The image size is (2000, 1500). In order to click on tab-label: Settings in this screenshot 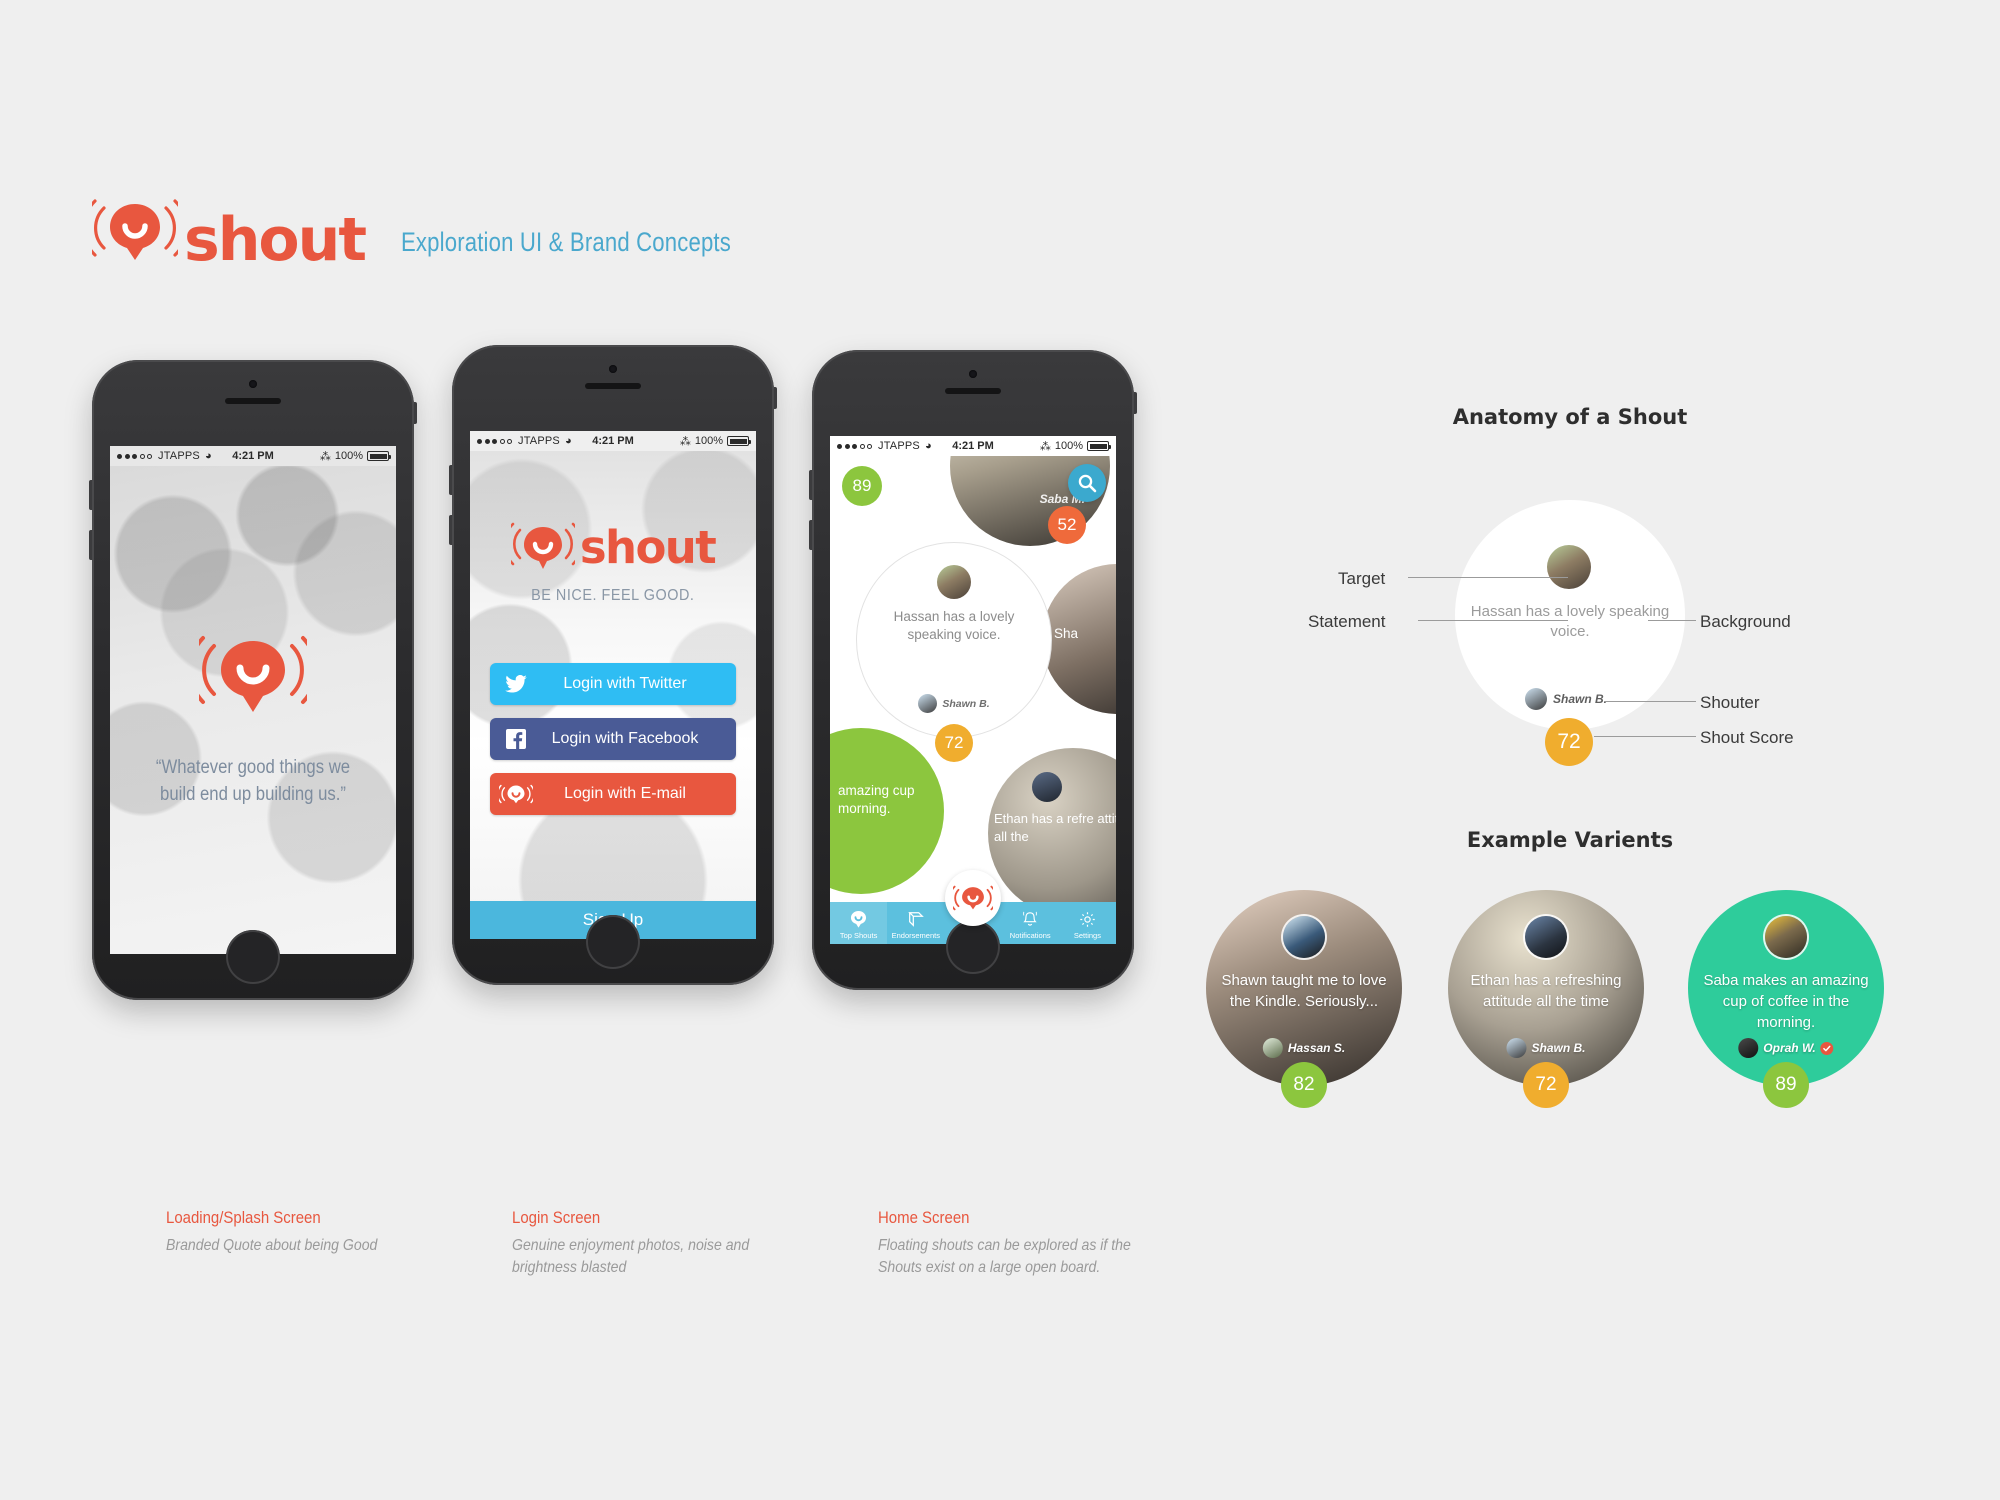, I will do `click(1087, 935)`.